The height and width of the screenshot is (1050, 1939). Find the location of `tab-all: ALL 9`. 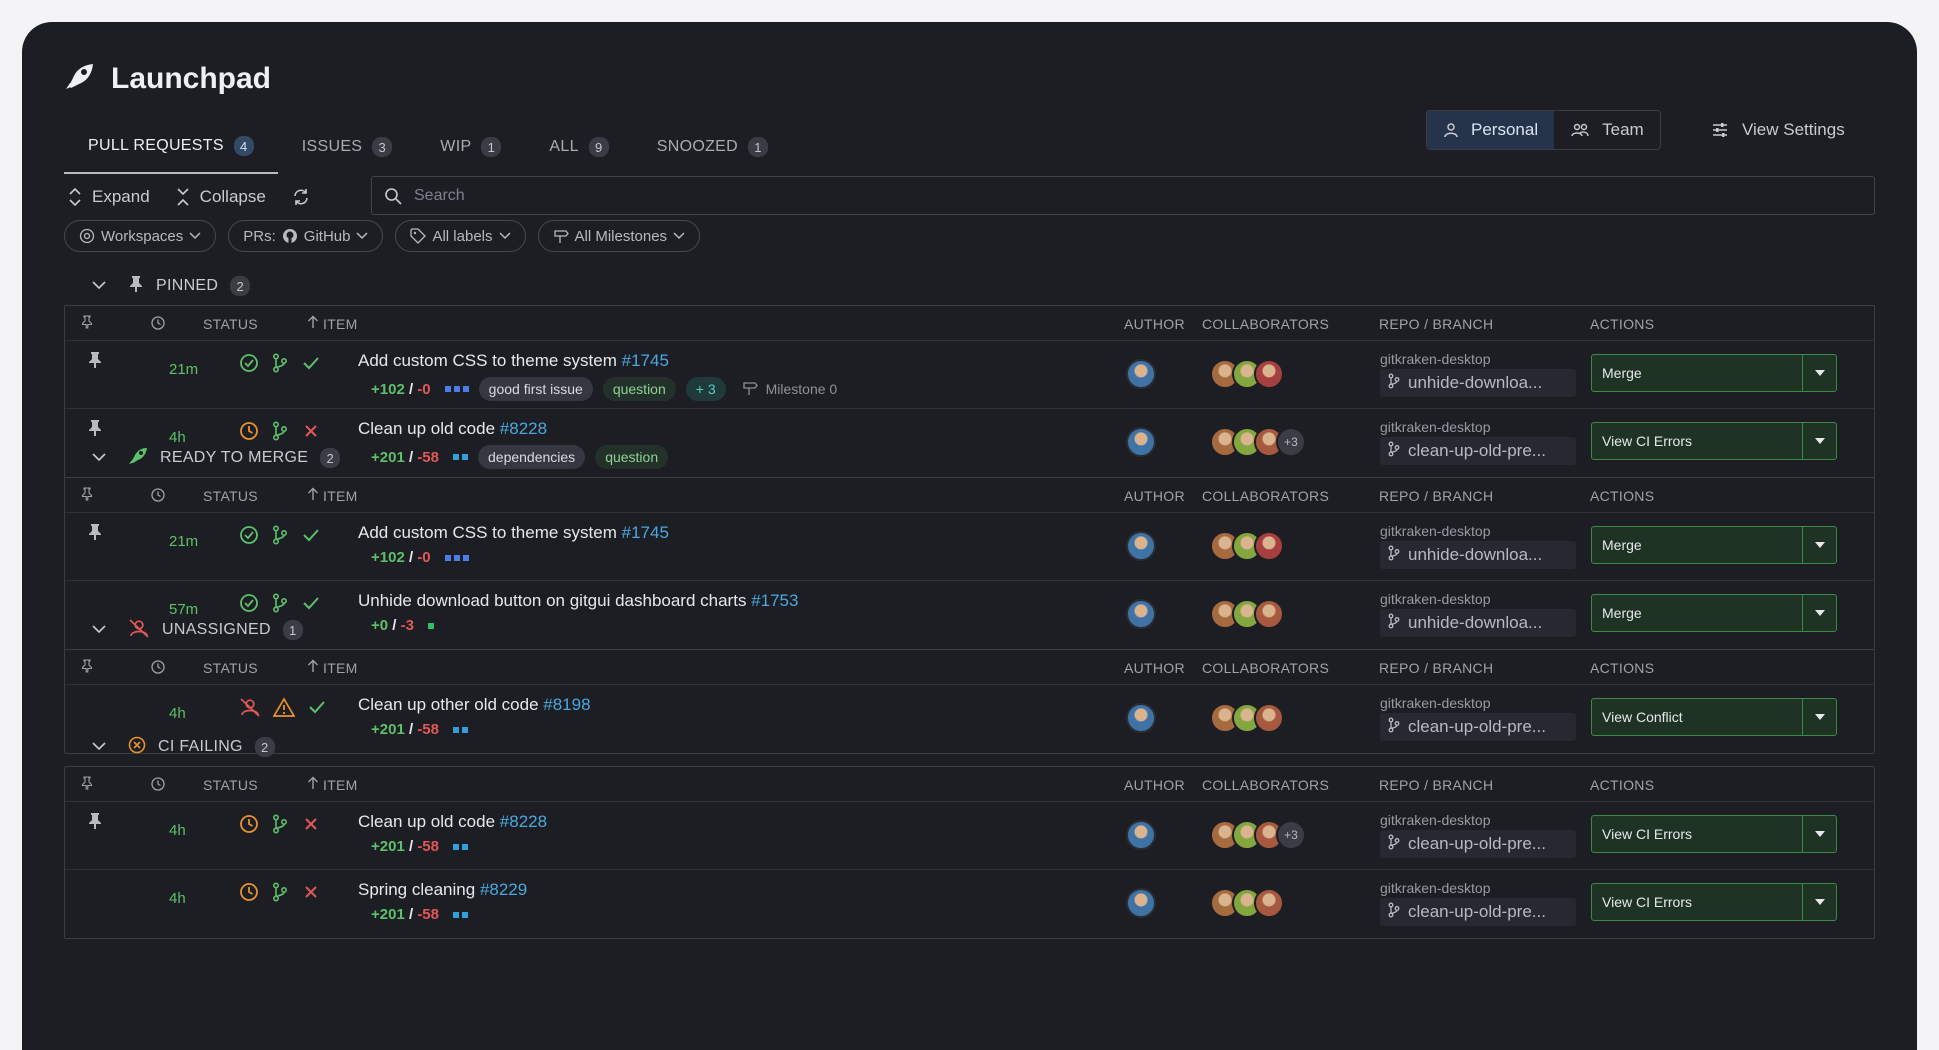

tab-all: ALL 9 is located at coordinates (578, 147).